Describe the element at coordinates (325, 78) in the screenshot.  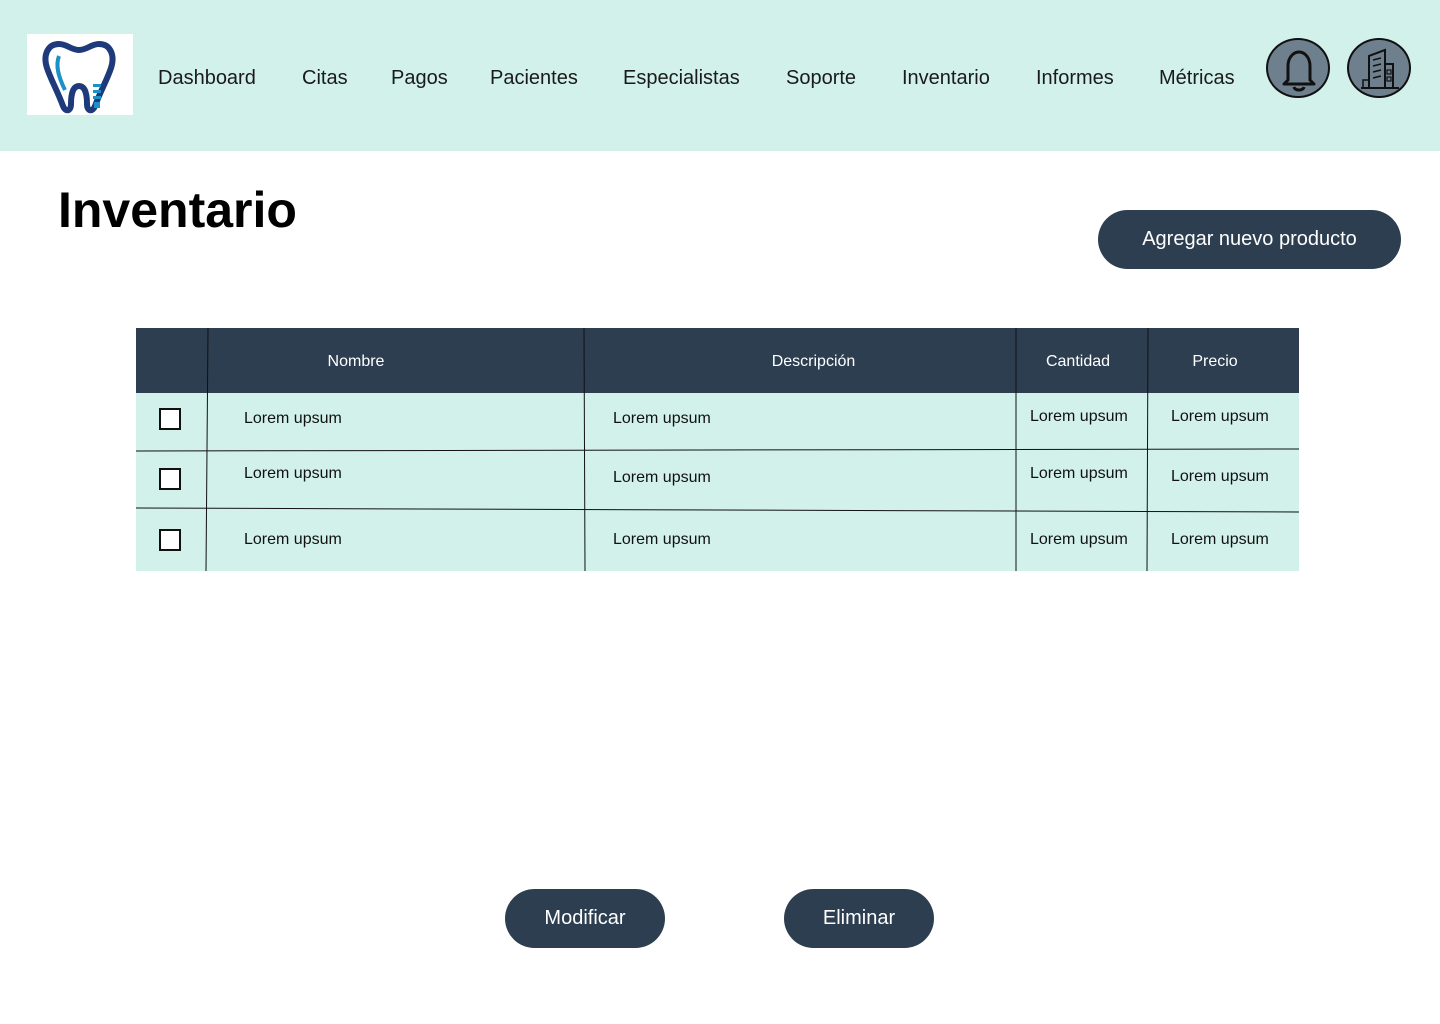
I see `nav-citas: Citas` at that location.